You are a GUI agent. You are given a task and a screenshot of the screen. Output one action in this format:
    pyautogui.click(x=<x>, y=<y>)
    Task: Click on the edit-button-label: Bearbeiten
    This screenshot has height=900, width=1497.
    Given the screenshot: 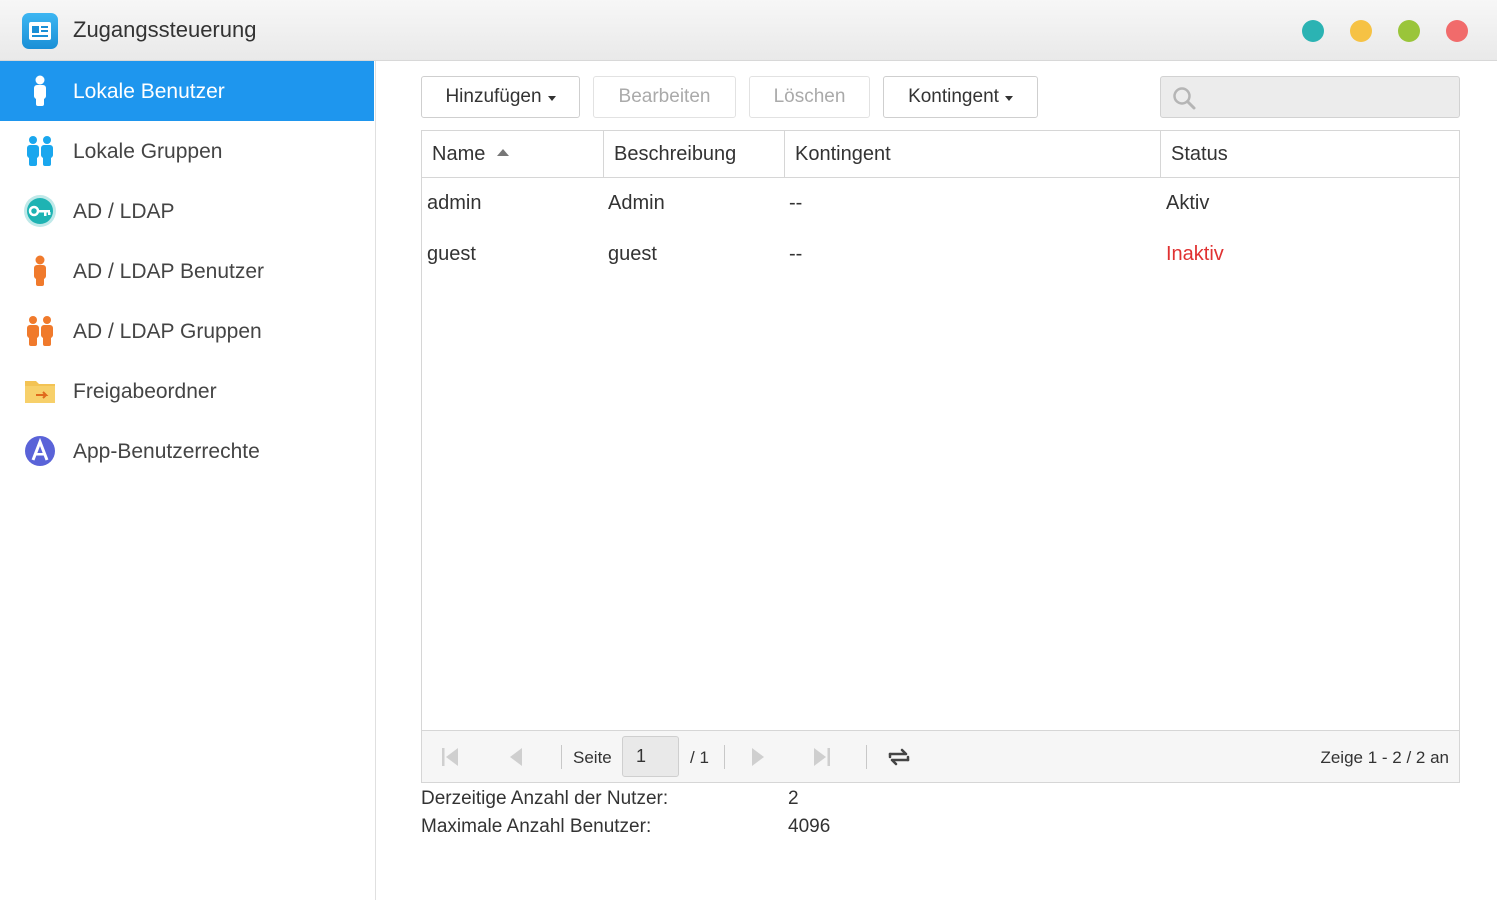 What is the action you would take?
    pyautogui.click(x=664, y=96)
    